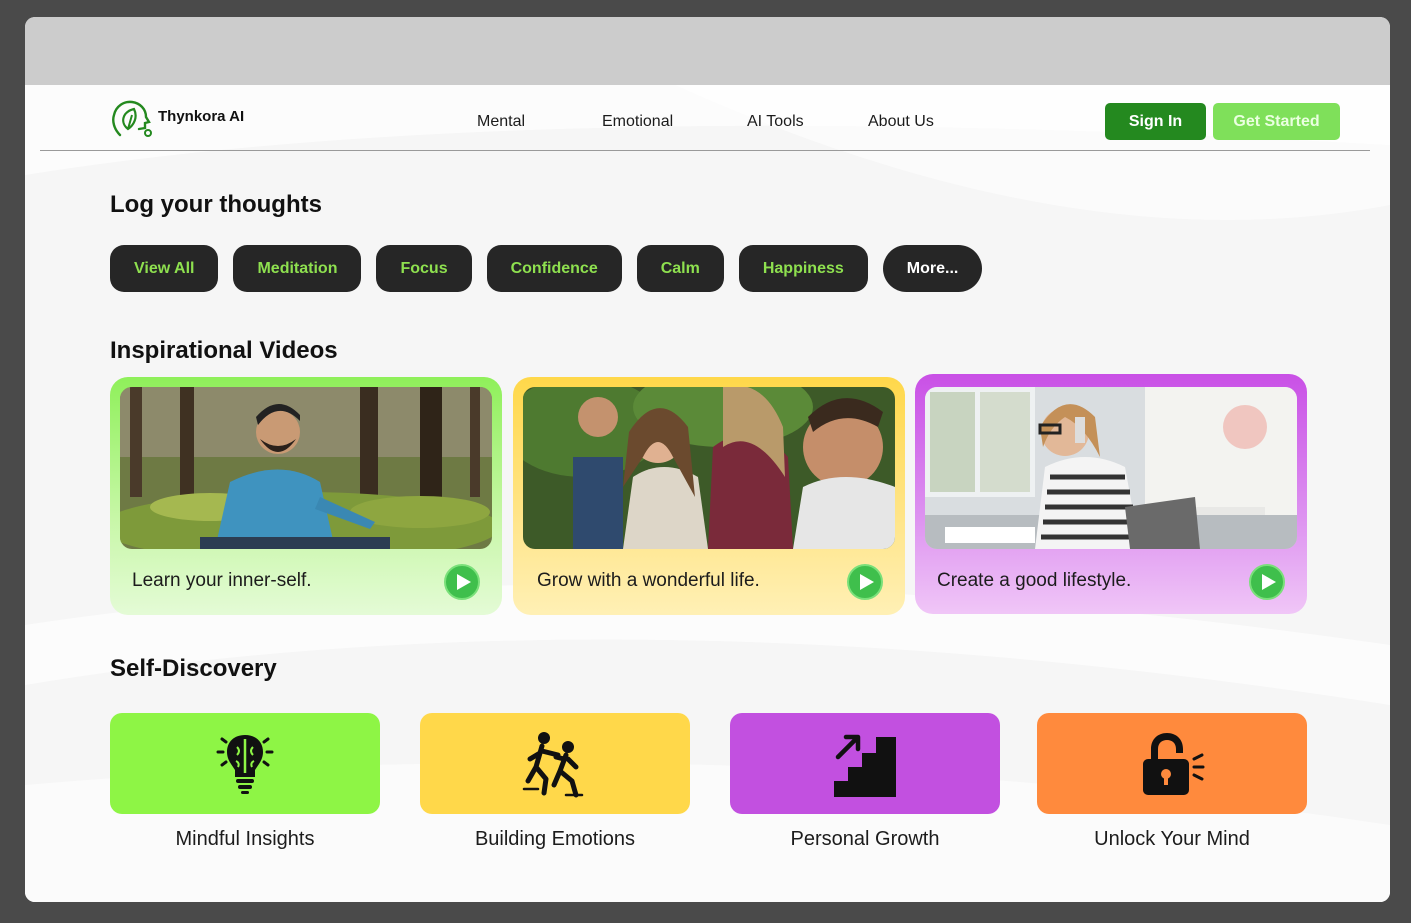 This screenshot has height=923, width=1411. What do you see at coordinates (1034, 580) in the screenshot?
I see `video-caption: Create a good lifestyle.` at bounding box center [1034, 580].